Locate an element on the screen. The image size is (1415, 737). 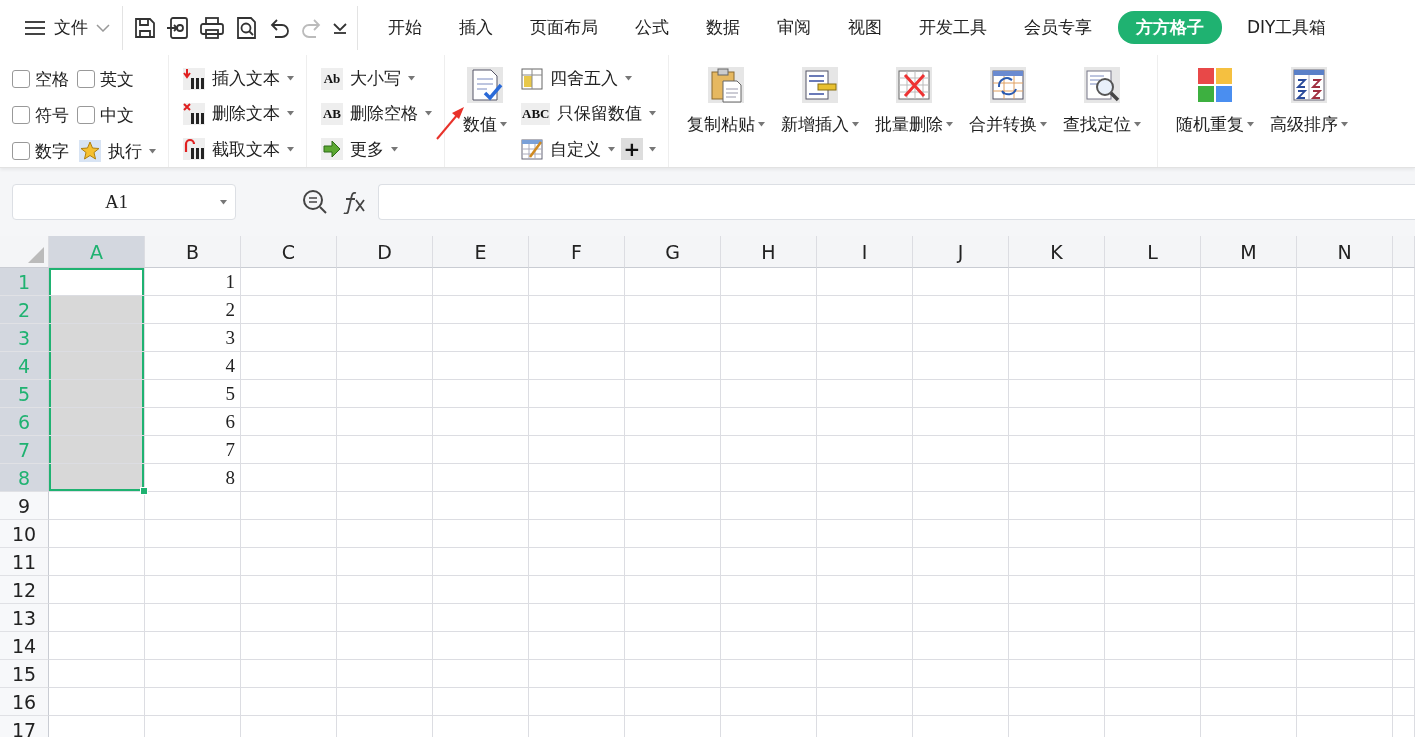
ribbon-button: 批量删除 is located at coordinates (914, 114).